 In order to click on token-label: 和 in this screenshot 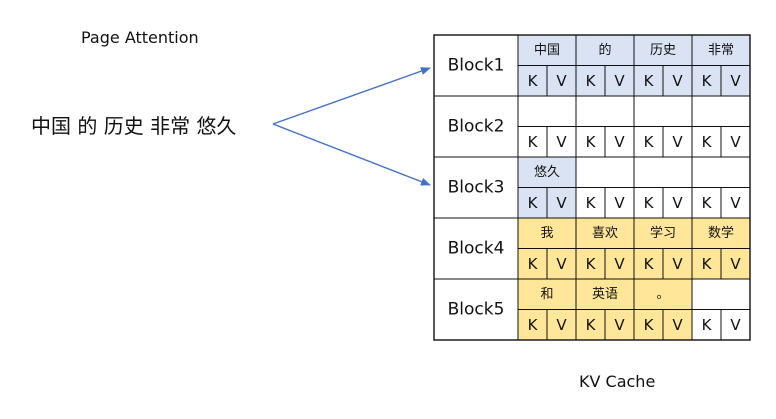, I will do `click(546, 294)`.